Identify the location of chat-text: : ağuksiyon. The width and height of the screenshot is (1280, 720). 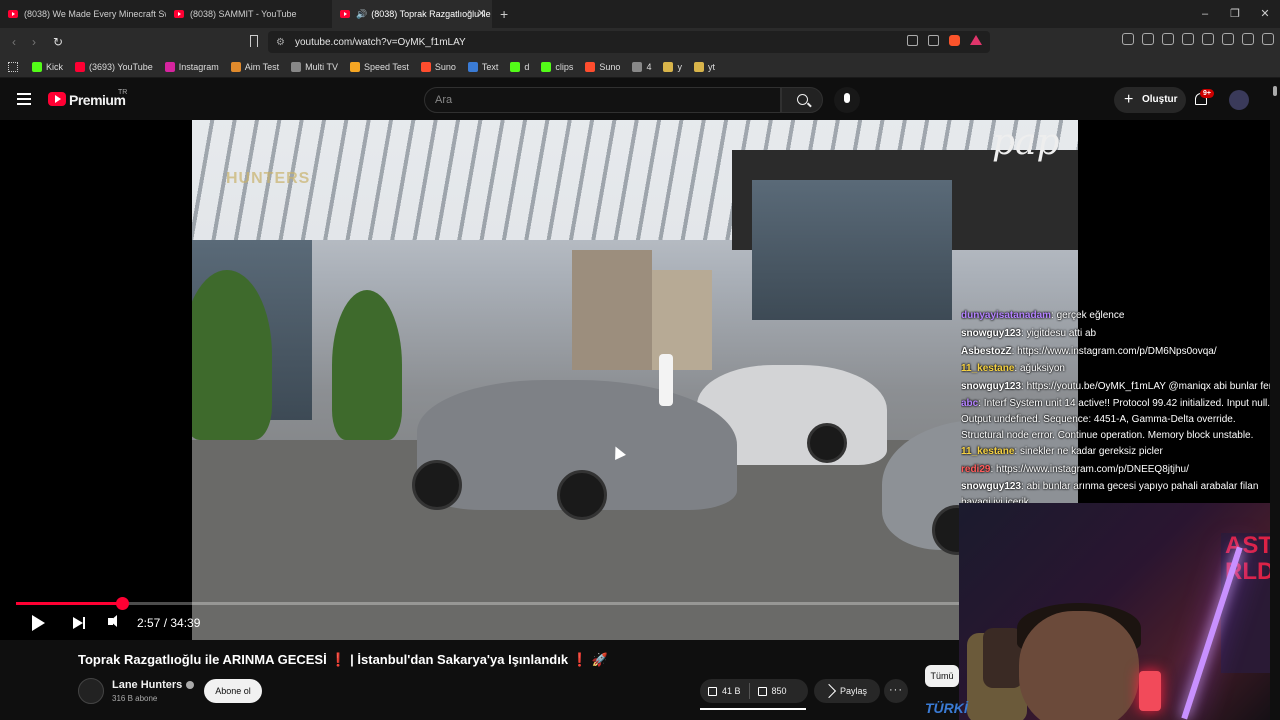
(1039, 369).